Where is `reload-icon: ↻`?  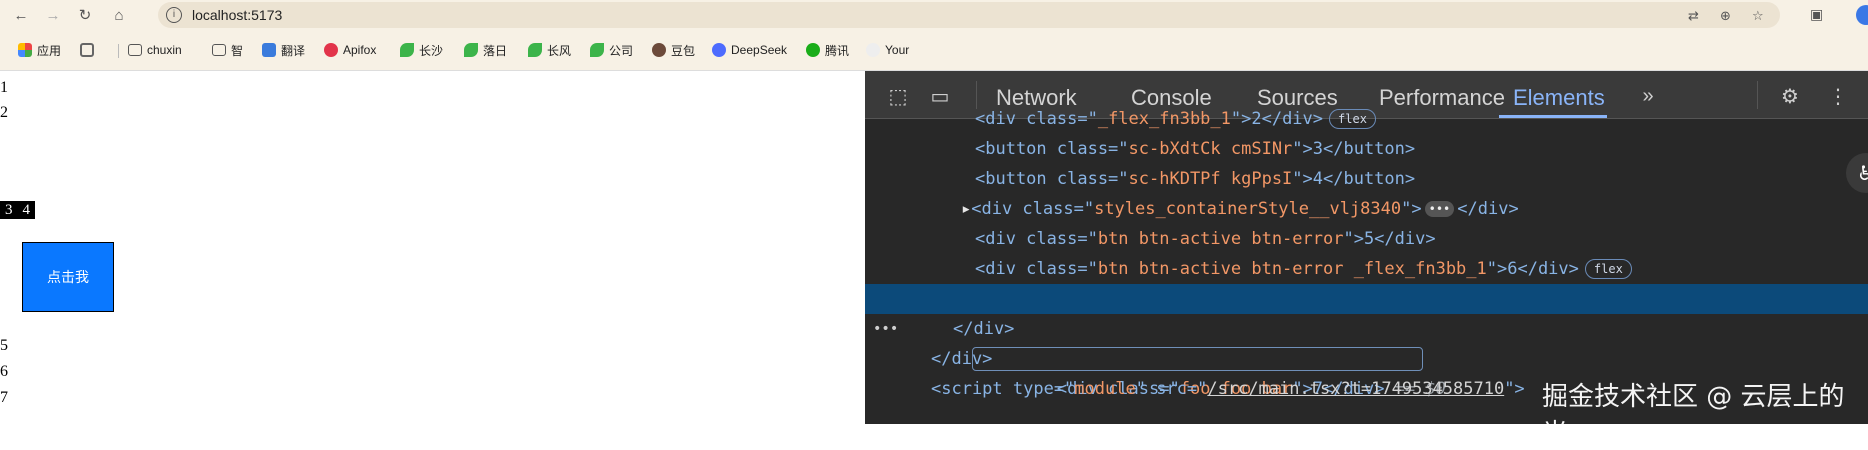 reload-icon: ↻ is located at coordinates (85, 15).